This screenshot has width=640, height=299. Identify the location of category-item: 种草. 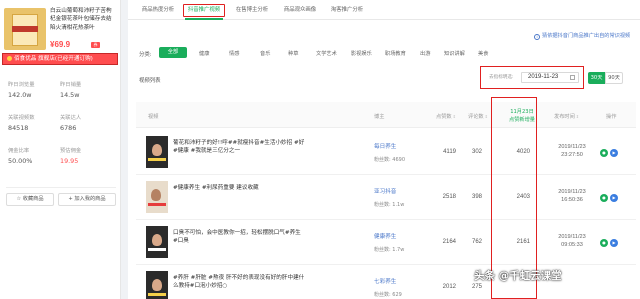
(293, 53).